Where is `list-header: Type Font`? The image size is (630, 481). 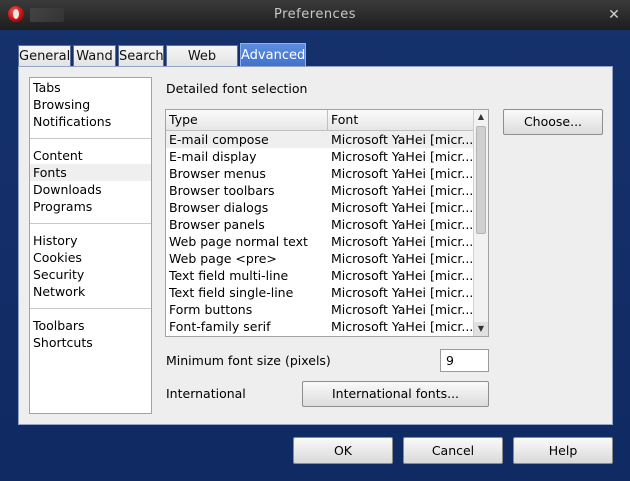 list-header: Type Font is located at coordinates (320, 120).